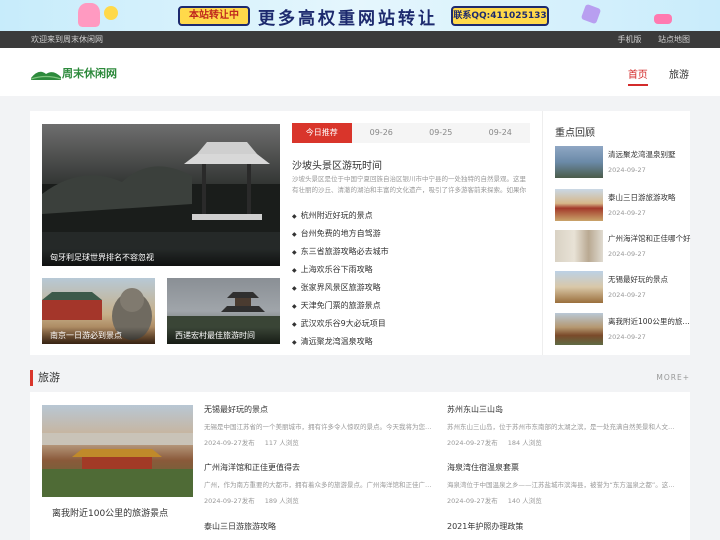 The image size is (720, 540). What do you see at coordinates (110, 512) in the screenshot?
I see `section-big-caption: 离我附近100公里的旅游景点` at bounding box center [110, 512].